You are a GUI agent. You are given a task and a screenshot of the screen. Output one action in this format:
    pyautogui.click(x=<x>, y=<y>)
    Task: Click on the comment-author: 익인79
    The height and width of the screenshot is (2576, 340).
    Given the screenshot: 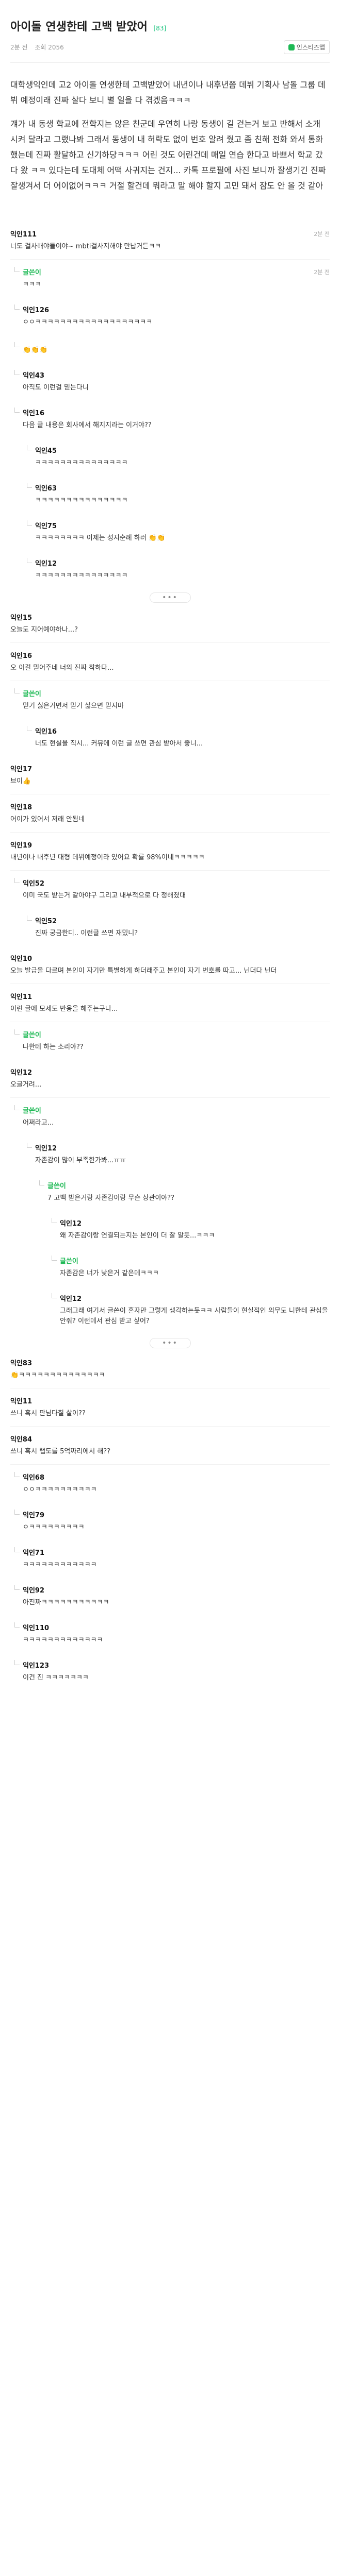 What is the action you would take?
    pyautogui.click(x=34, y=1515)
    